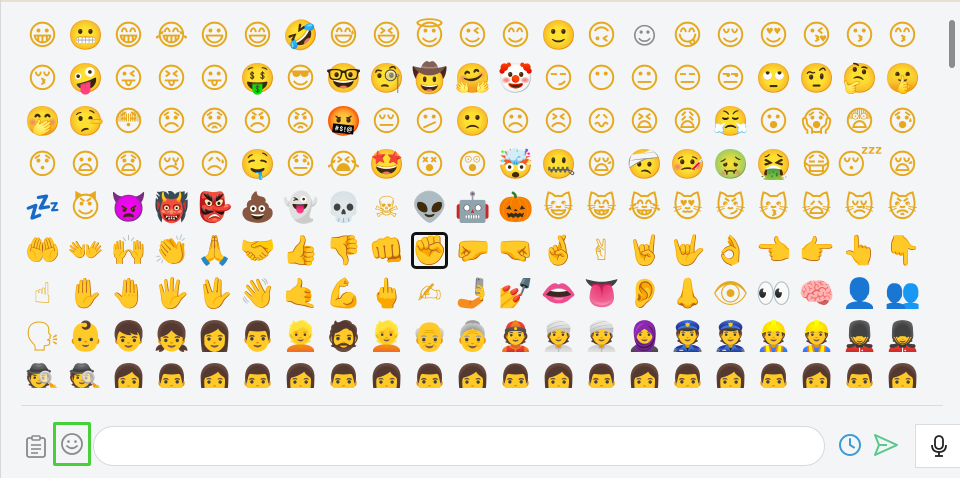 The width and height of the screenshot is (960, 478). What do you see at coordinates (42, 293) in the screenshot?
I see `emoji-cell: ☝` at bounding box center [42, 293].